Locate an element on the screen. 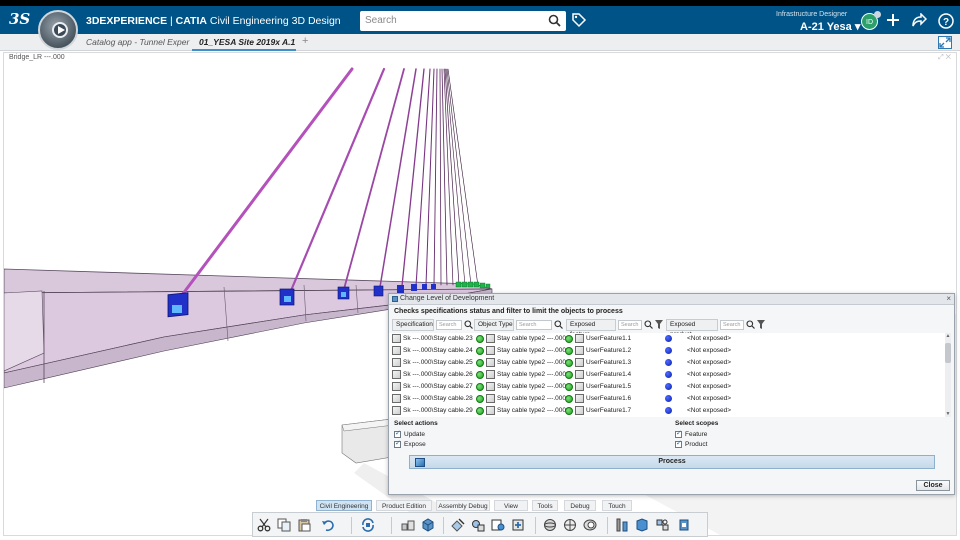  spec-cell: Sk ---.000\Stay cable.25 is located at coordinates (438, 362).